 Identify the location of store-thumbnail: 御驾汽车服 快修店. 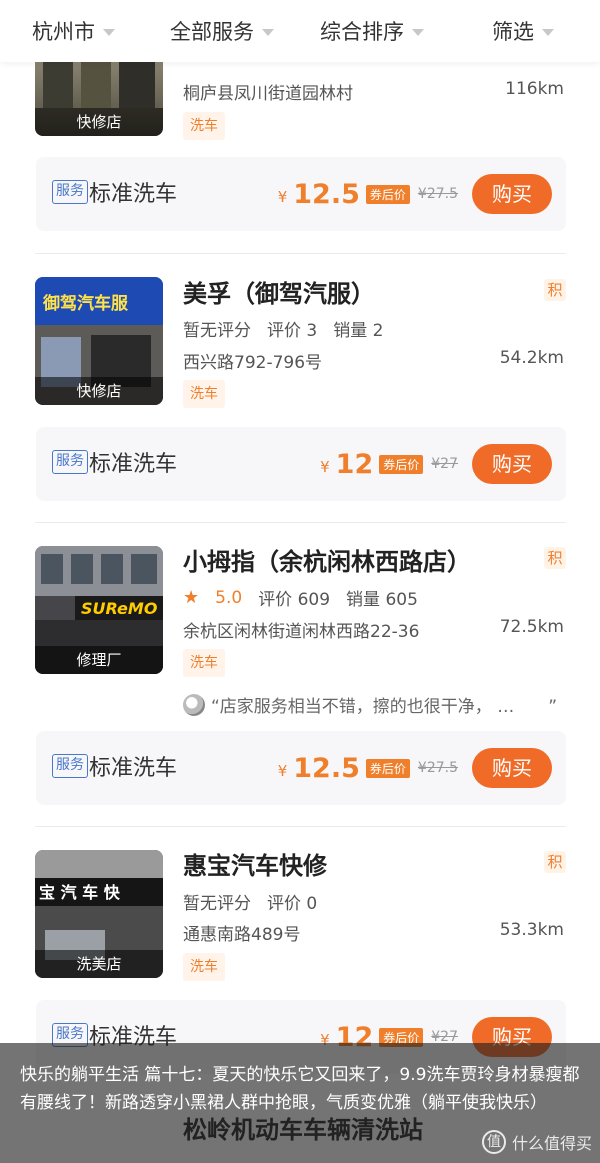
(99, 341).